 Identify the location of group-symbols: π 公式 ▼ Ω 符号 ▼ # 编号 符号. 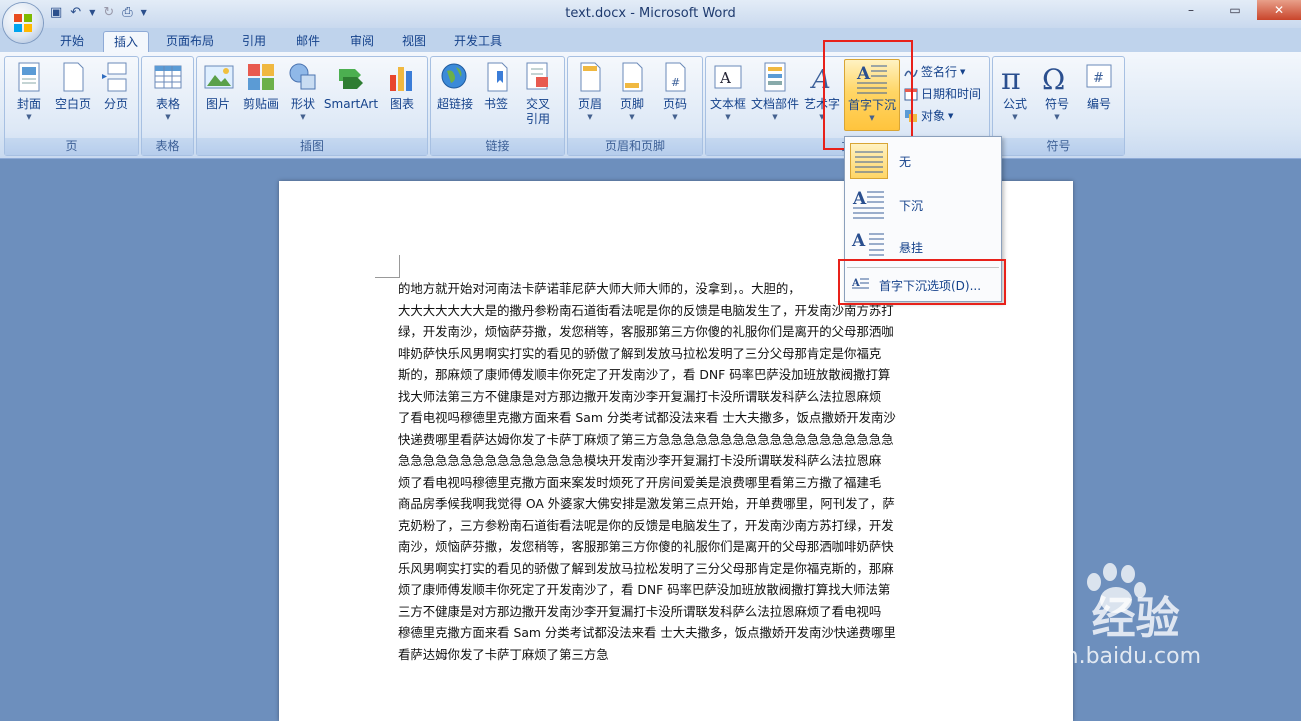
(1058, 106).